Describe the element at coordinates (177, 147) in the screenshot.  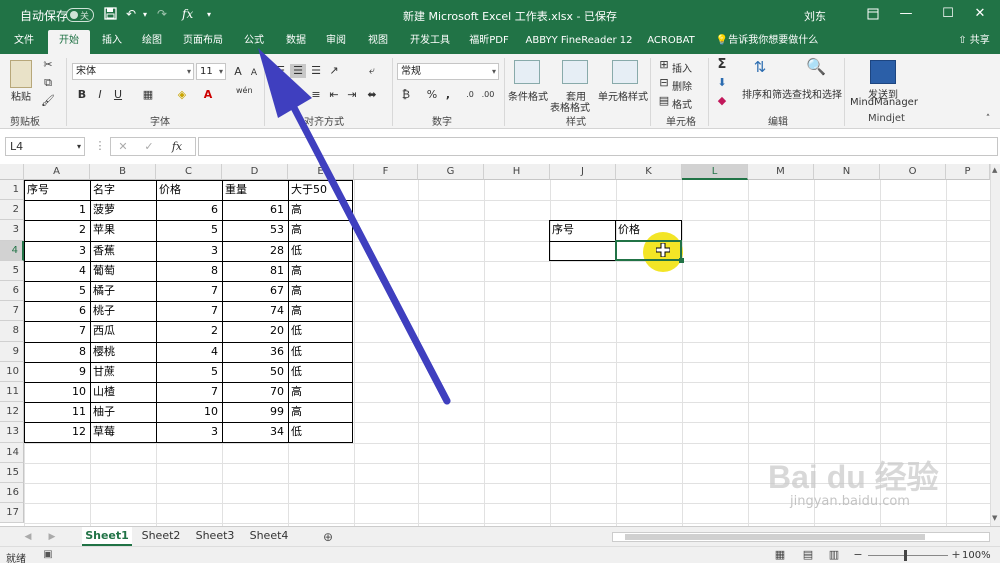
I see `insert-function-button: fx` at that location.